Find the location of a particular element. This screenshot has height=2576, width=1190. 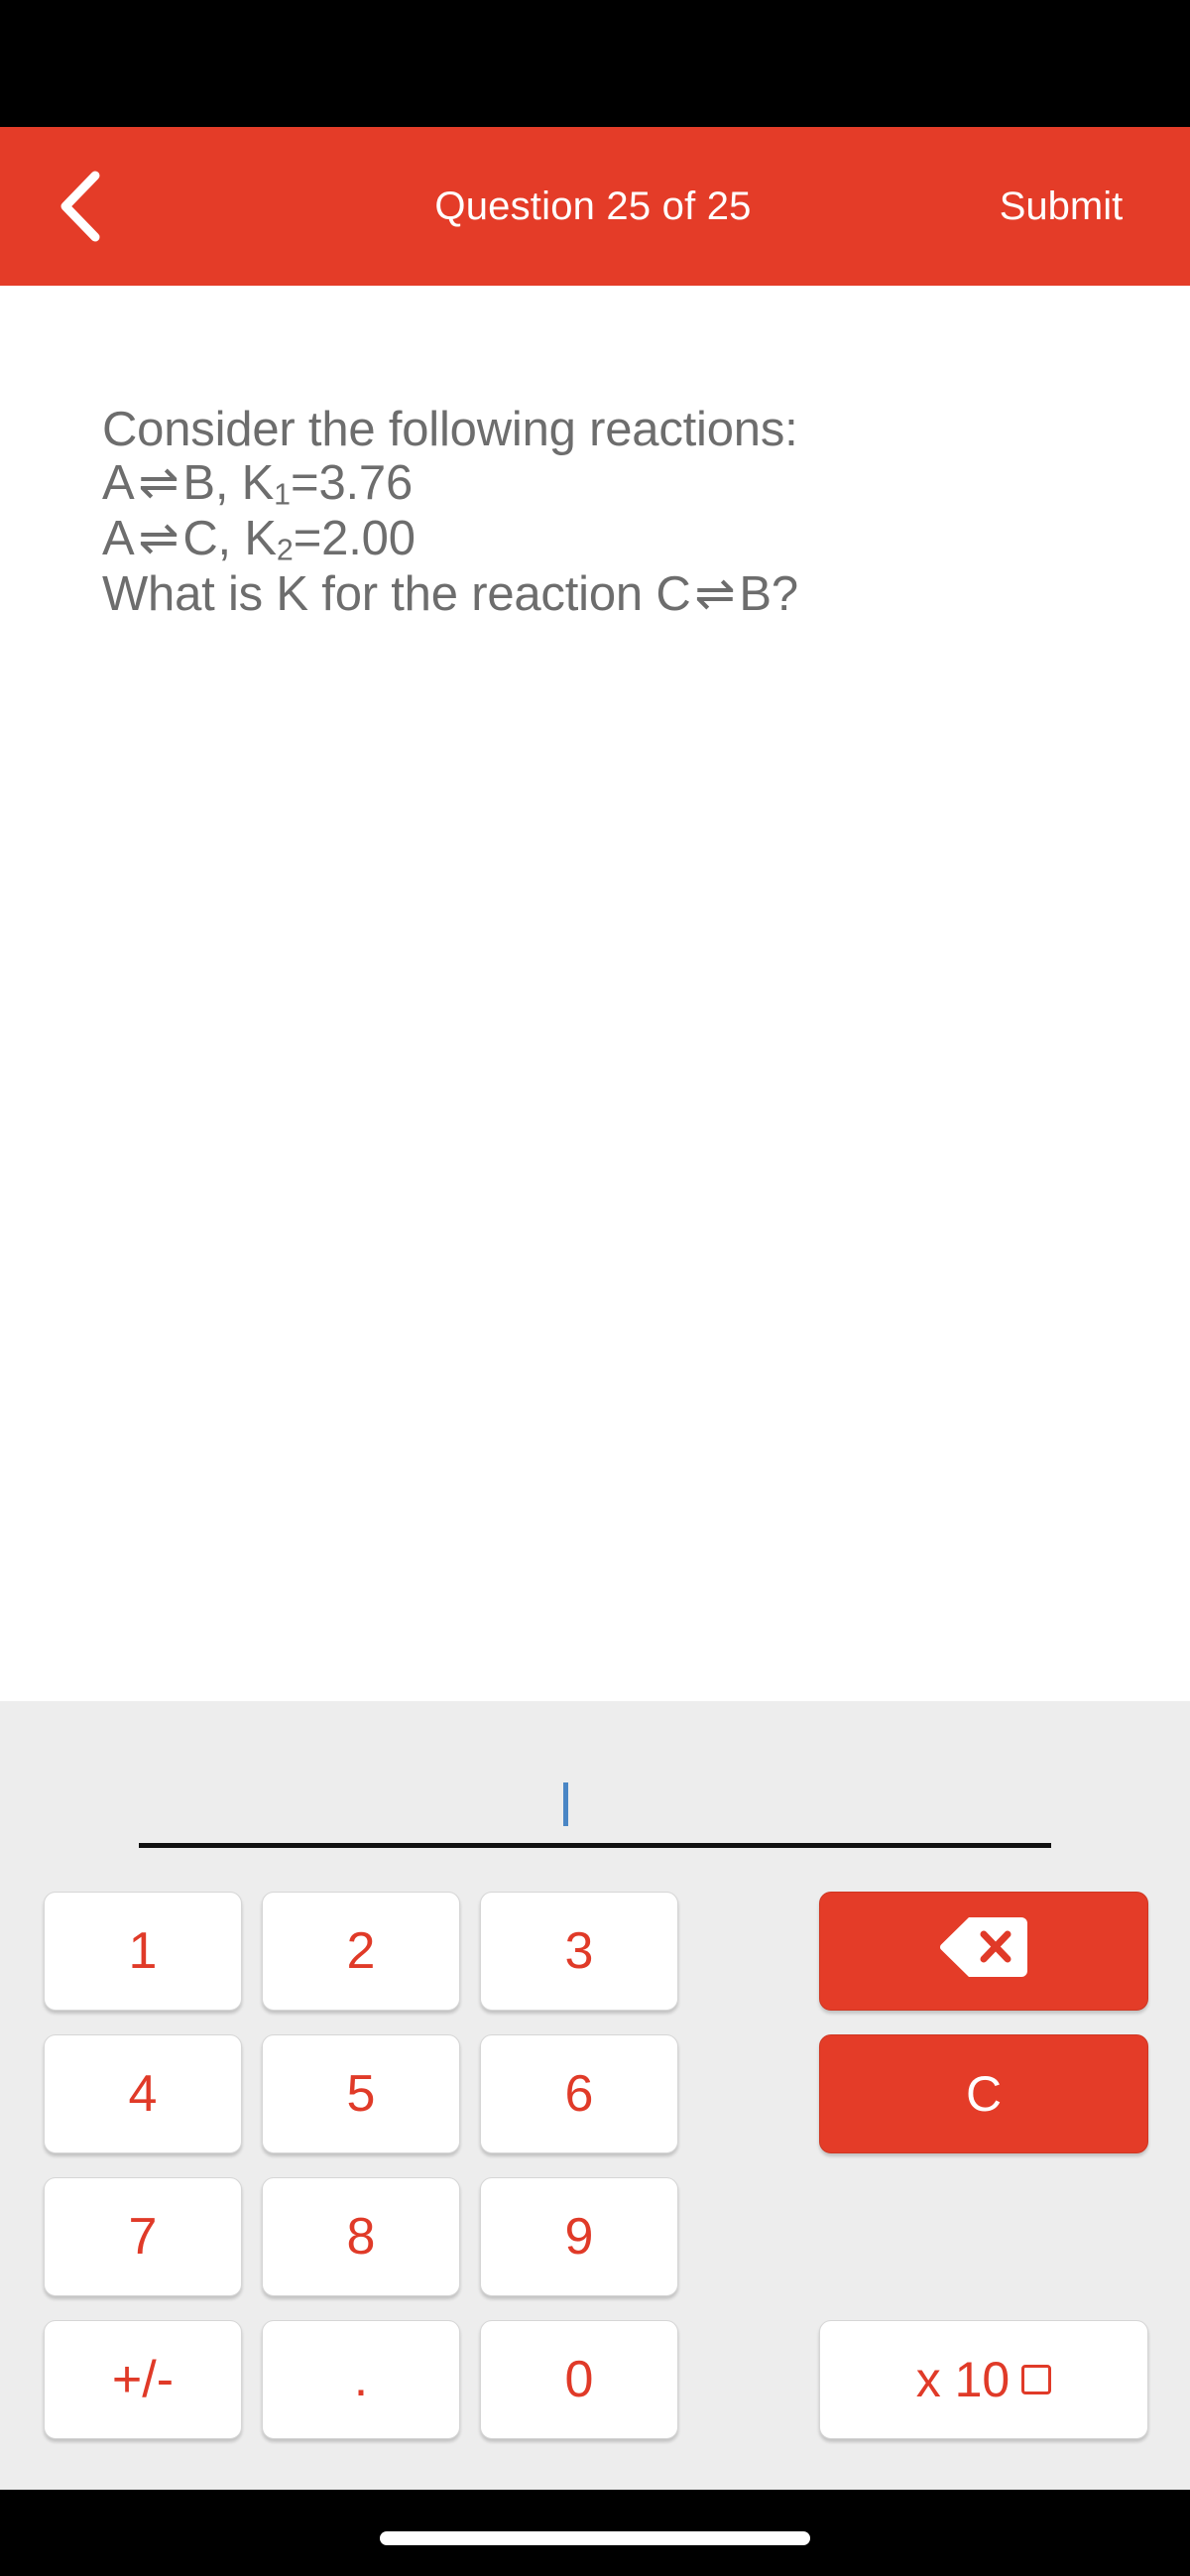

key-2: 2 is located at coordinates (361, 1951).